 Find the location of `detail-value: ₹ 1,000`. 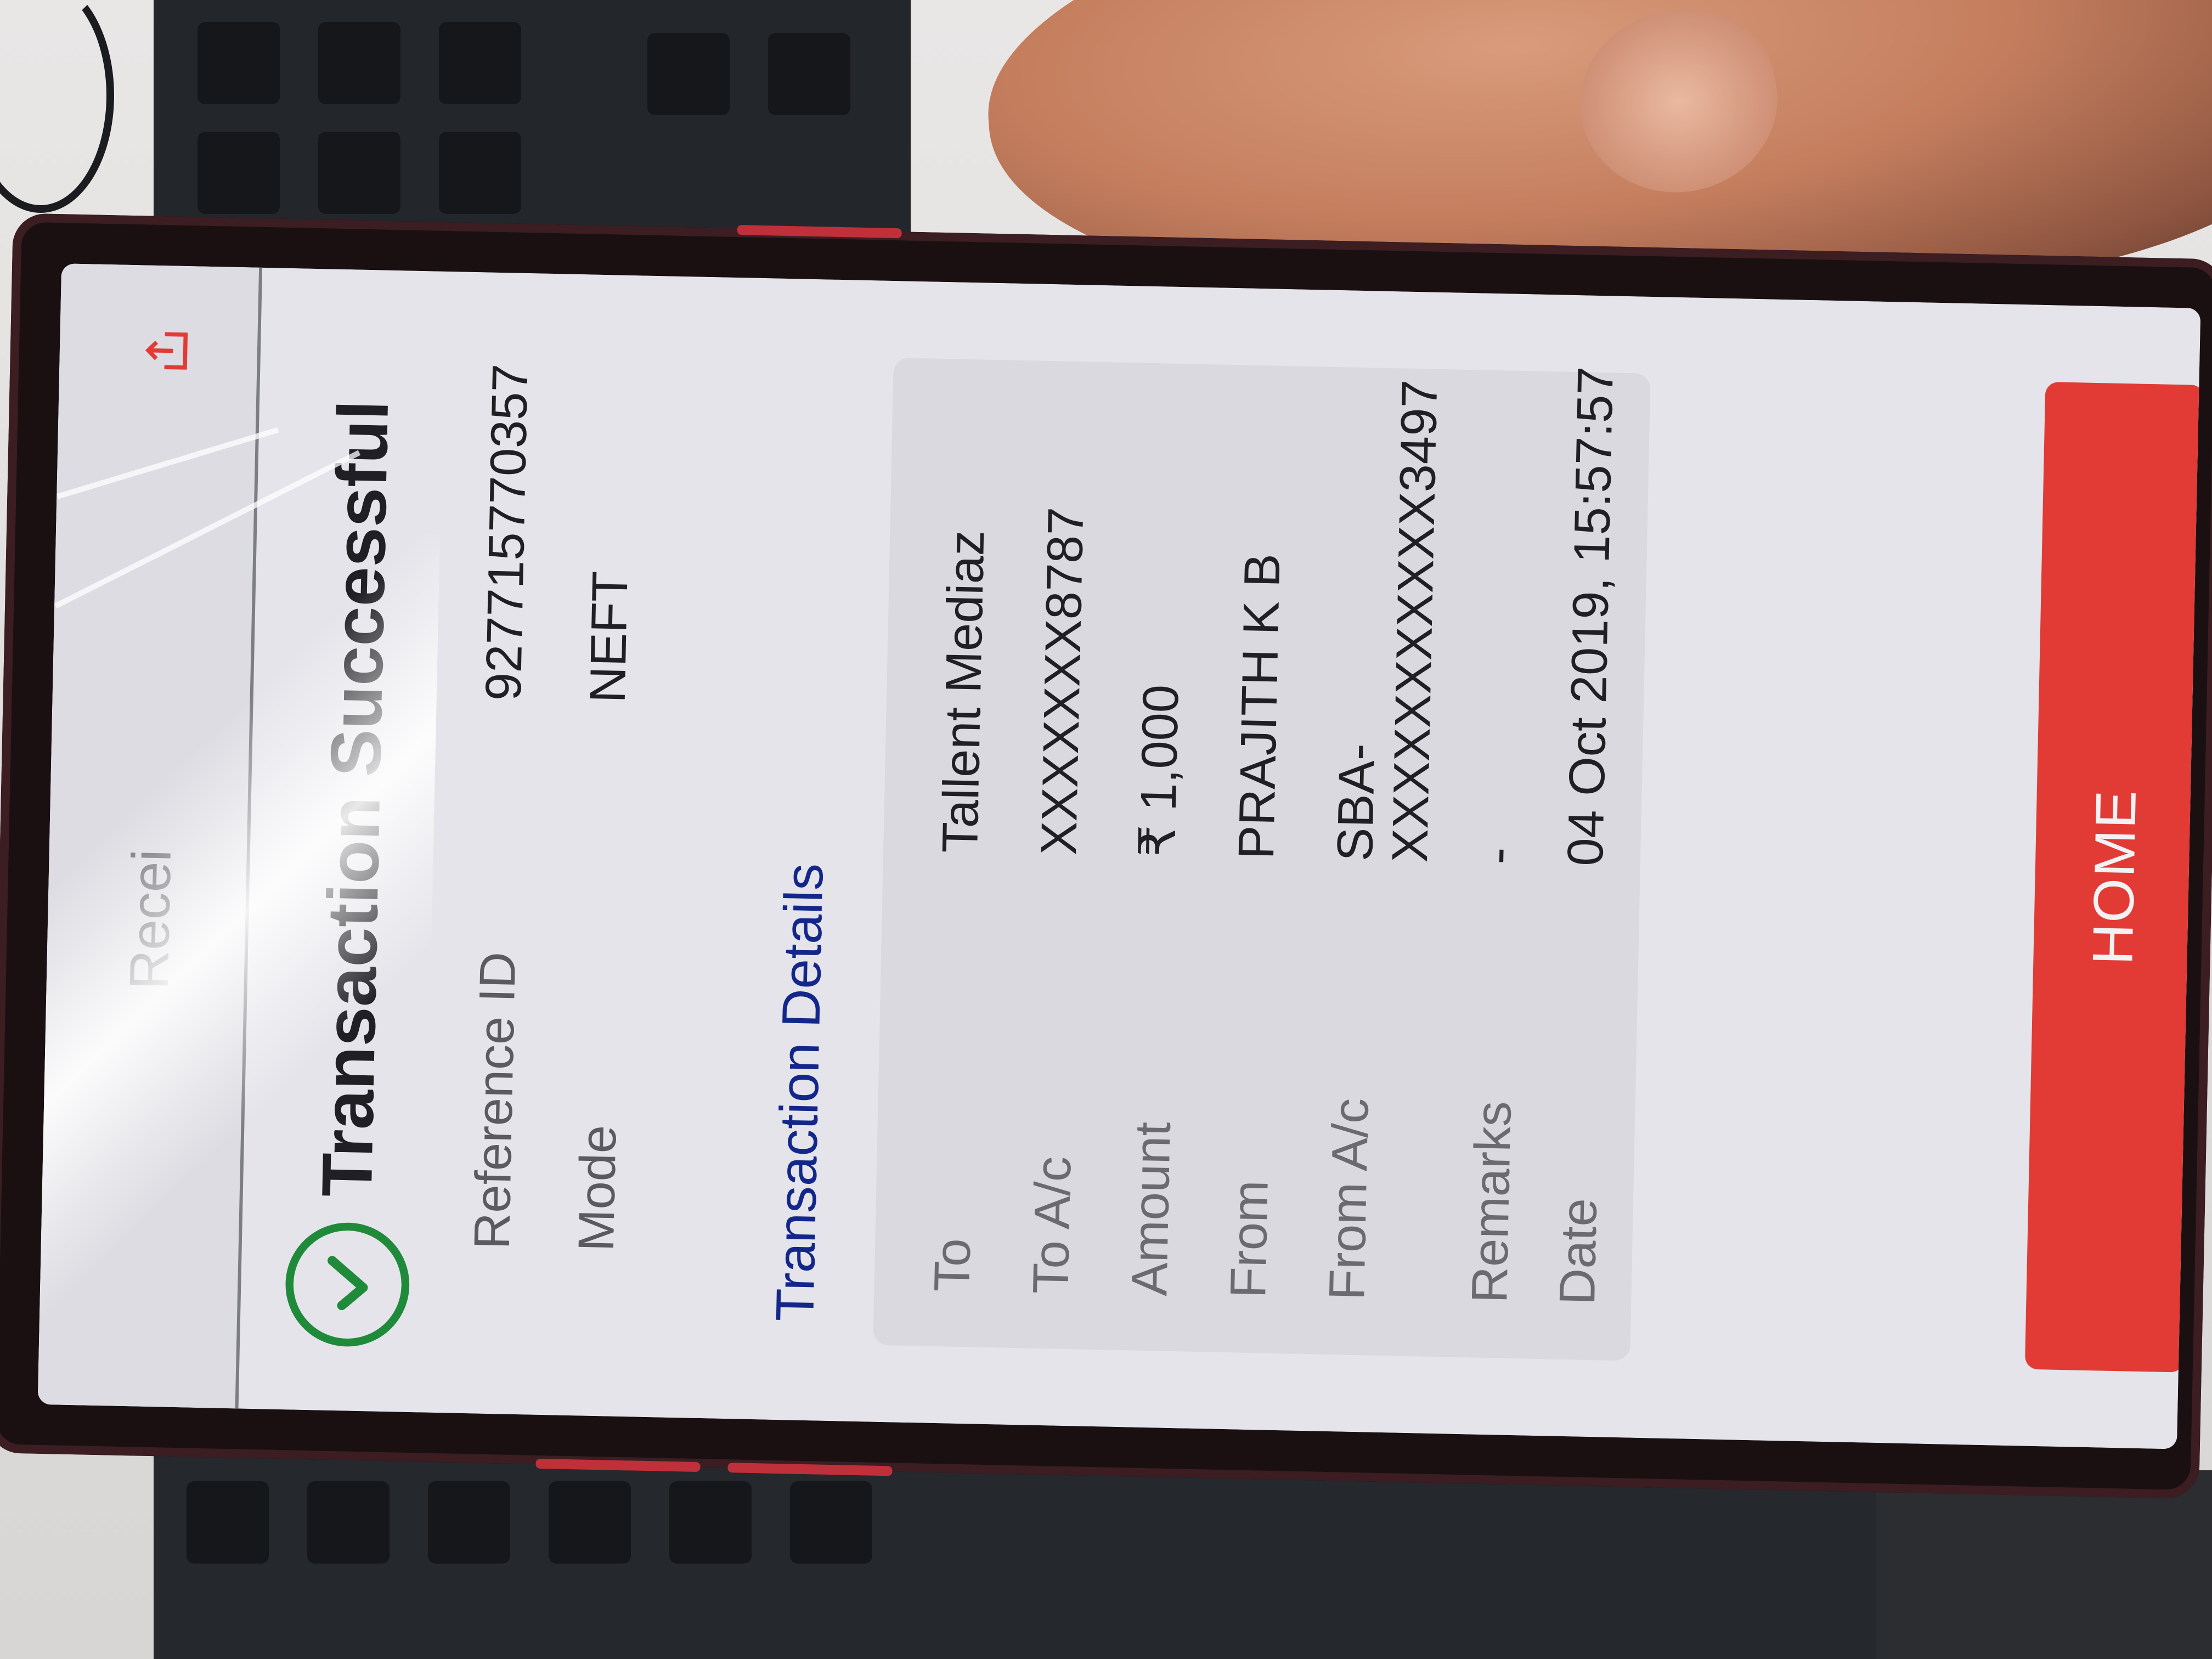

detail-value: ₹ 1,000 is located at coordinates (1159, 771).